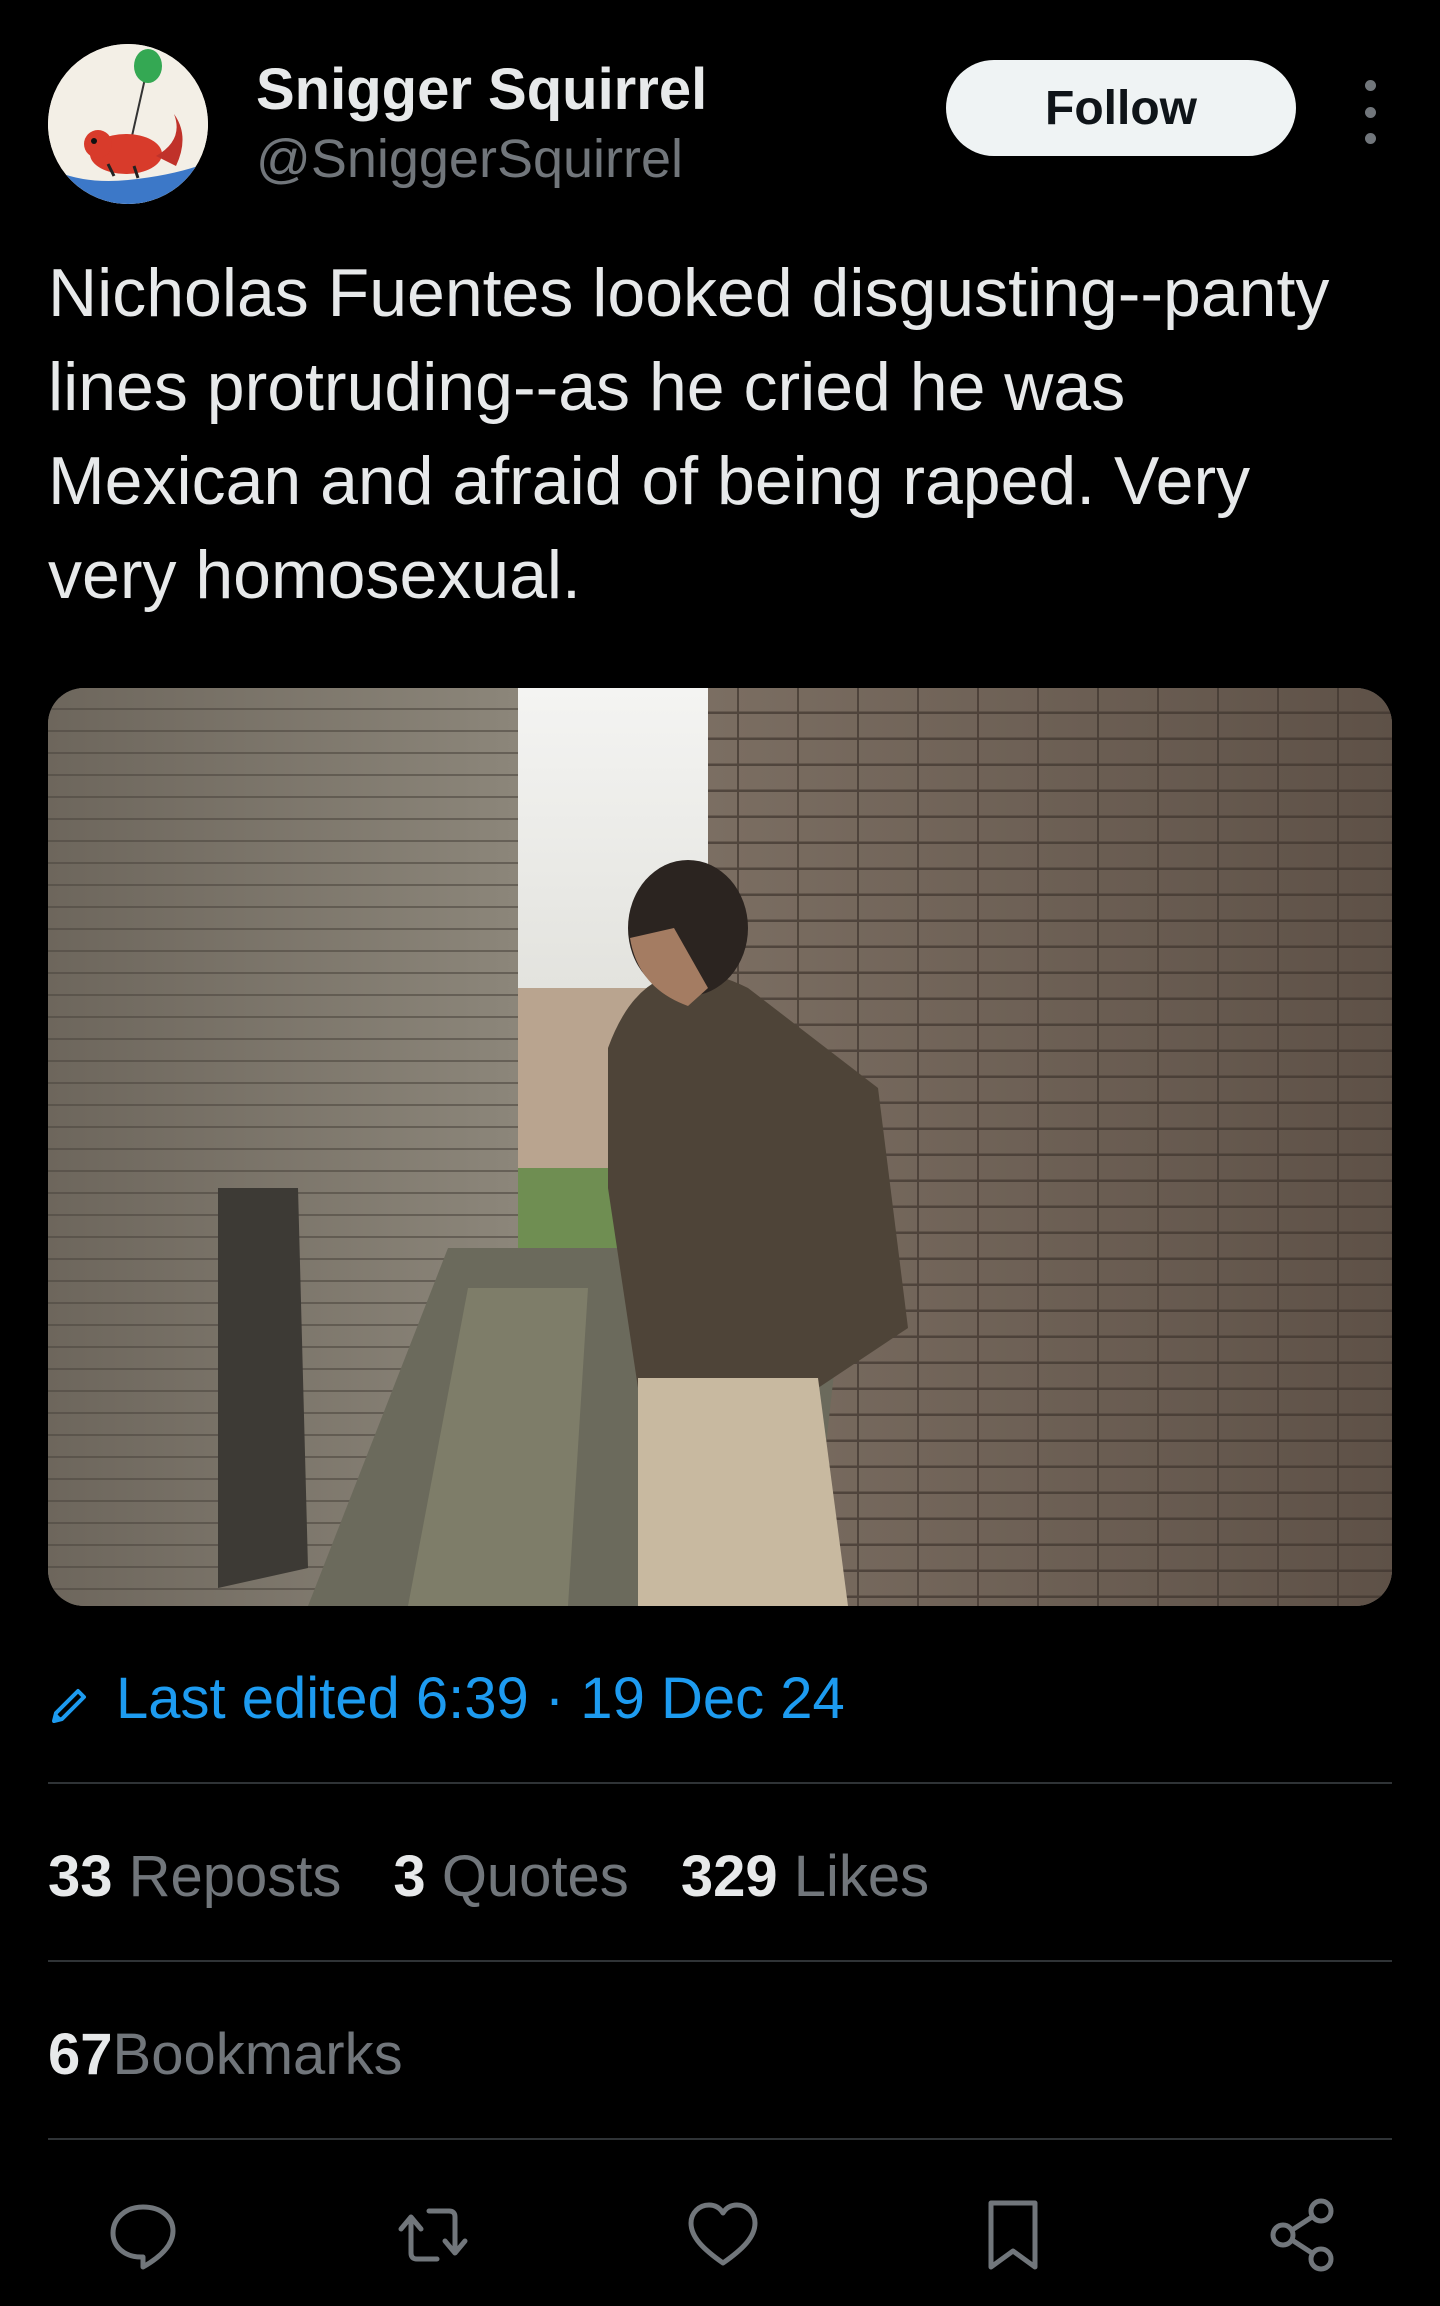 Image resolution: width=1440 pixels, height=2306 pixels. What do you see at coordinates (720, 129) in the screenshot?
I see `tweet-header: Snigger Squirrel @SniggerSquirrel Follow` at bounding box center [720, 129].